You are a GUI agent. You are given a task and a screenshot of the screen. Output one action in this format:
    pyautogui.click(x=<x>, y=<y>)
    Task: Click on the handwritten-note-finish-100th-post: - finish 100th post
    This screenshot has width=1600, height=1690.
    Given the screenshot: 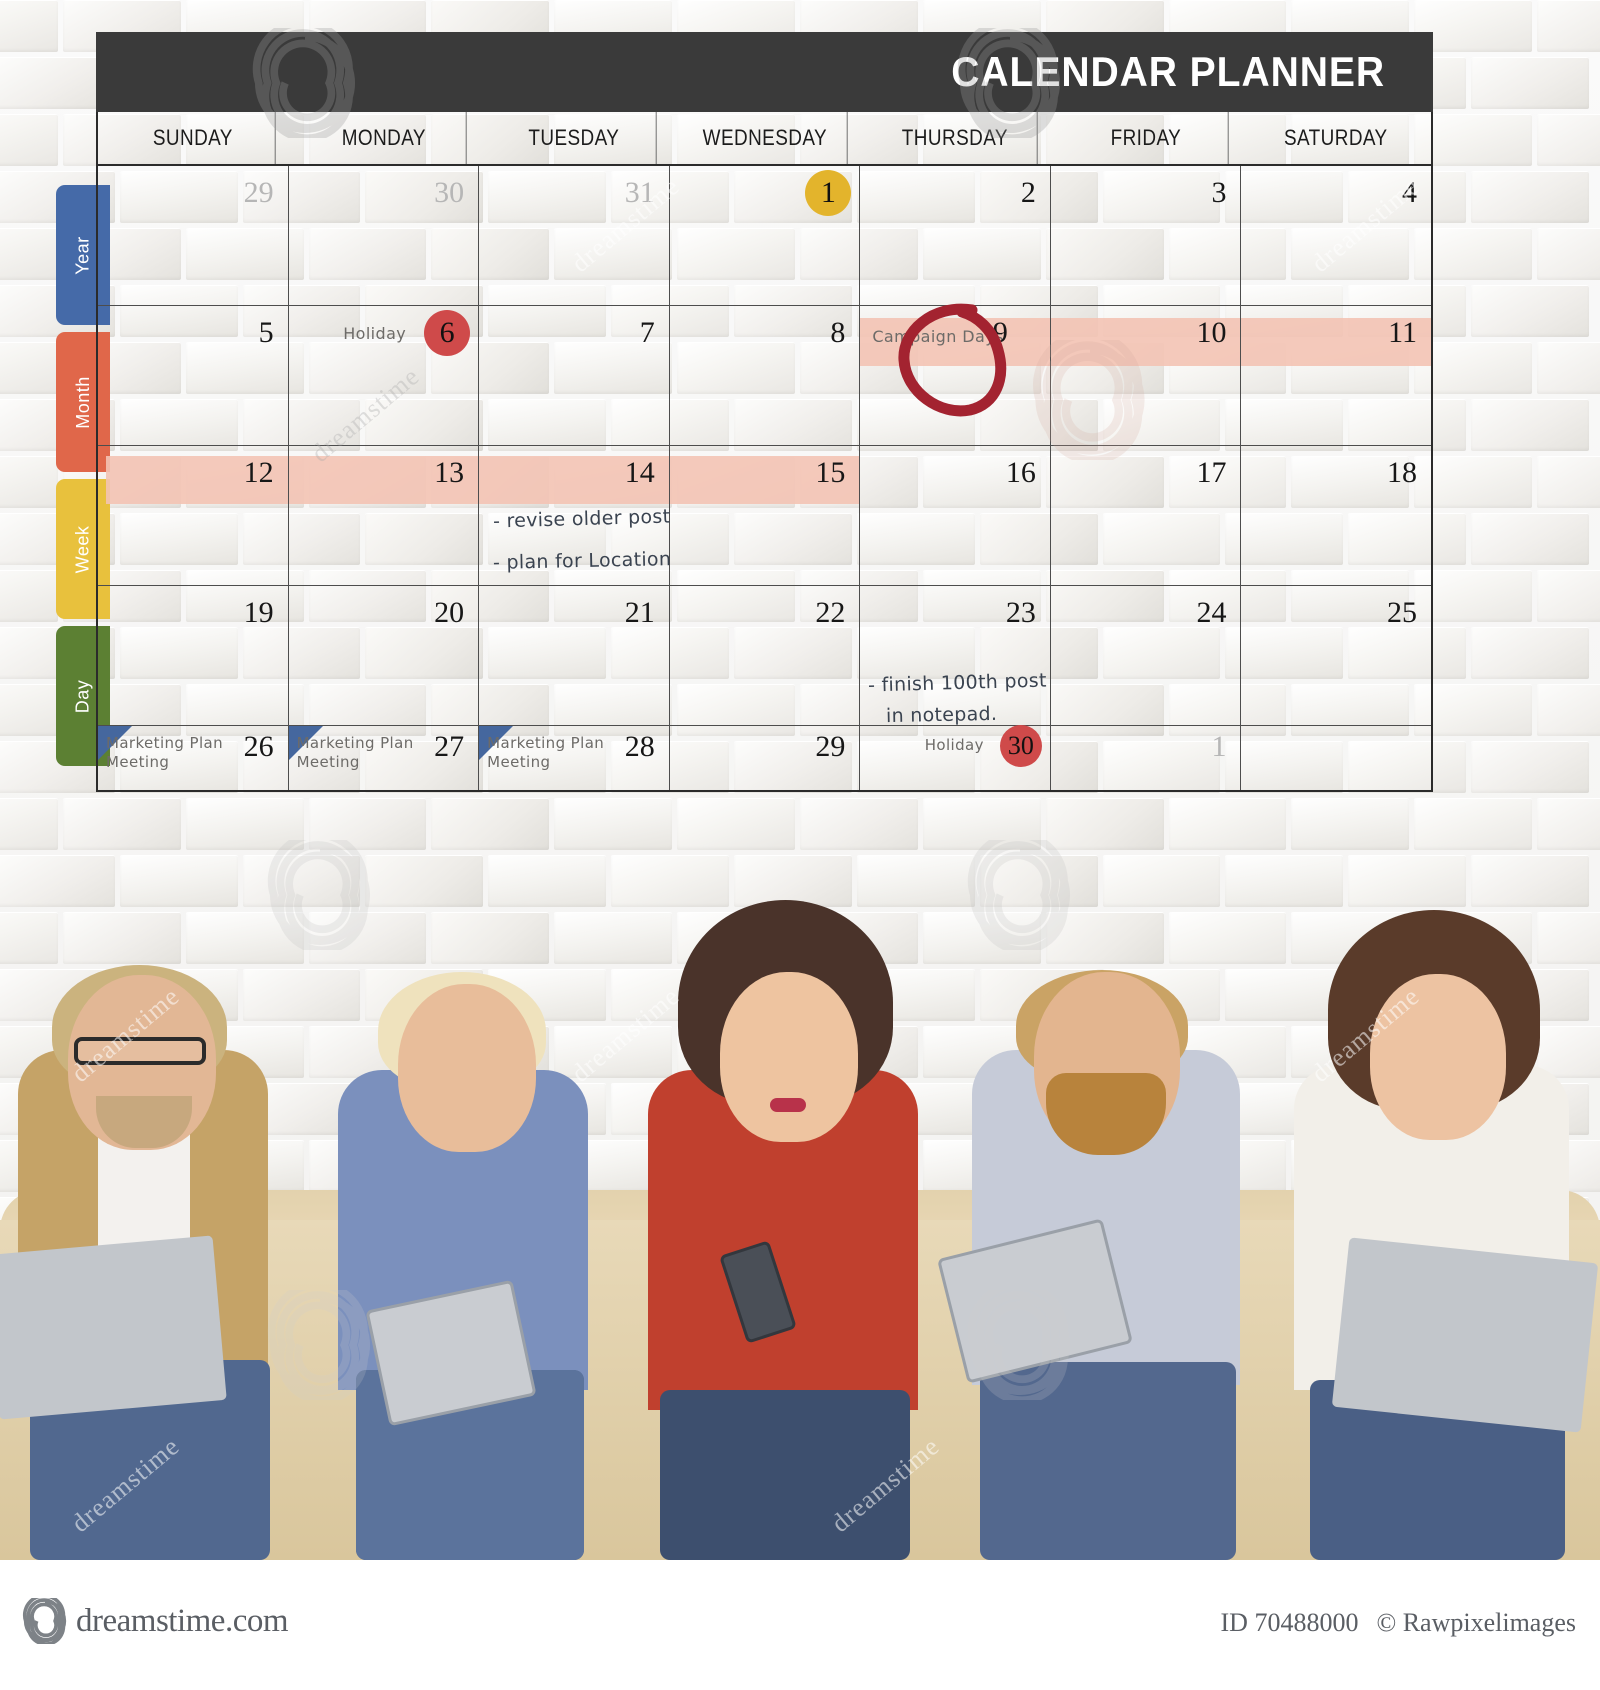 What is the action you would take?
    pyautogui.click(x=958, y=683)
    